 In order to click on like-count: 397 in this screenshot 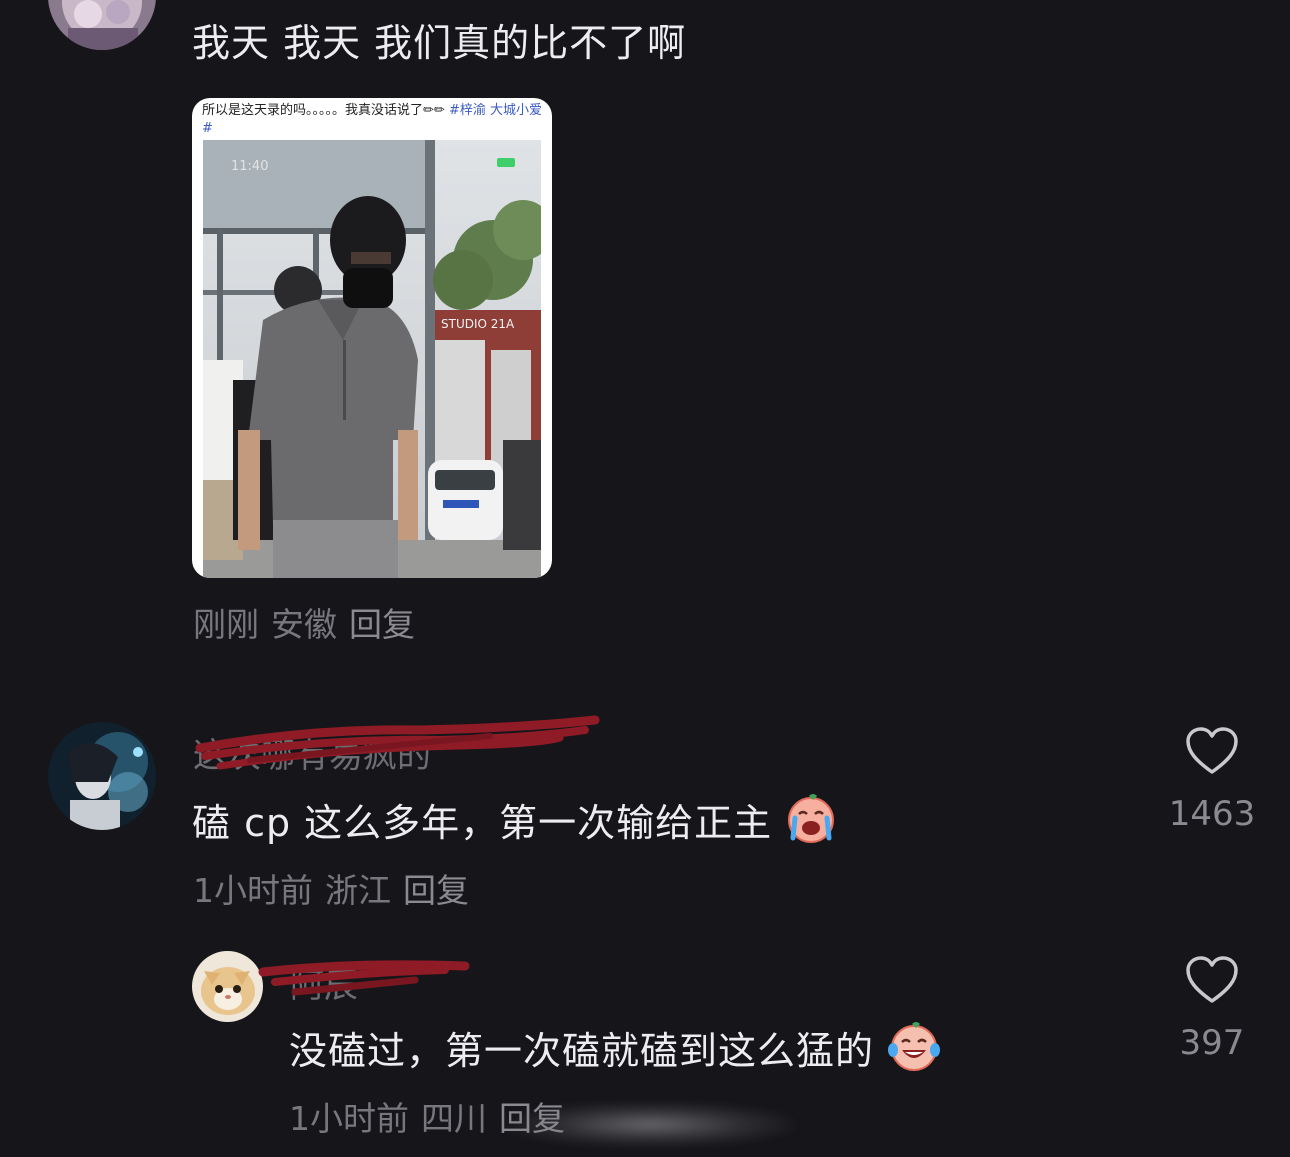, I will do `click(1212, 1043)`.